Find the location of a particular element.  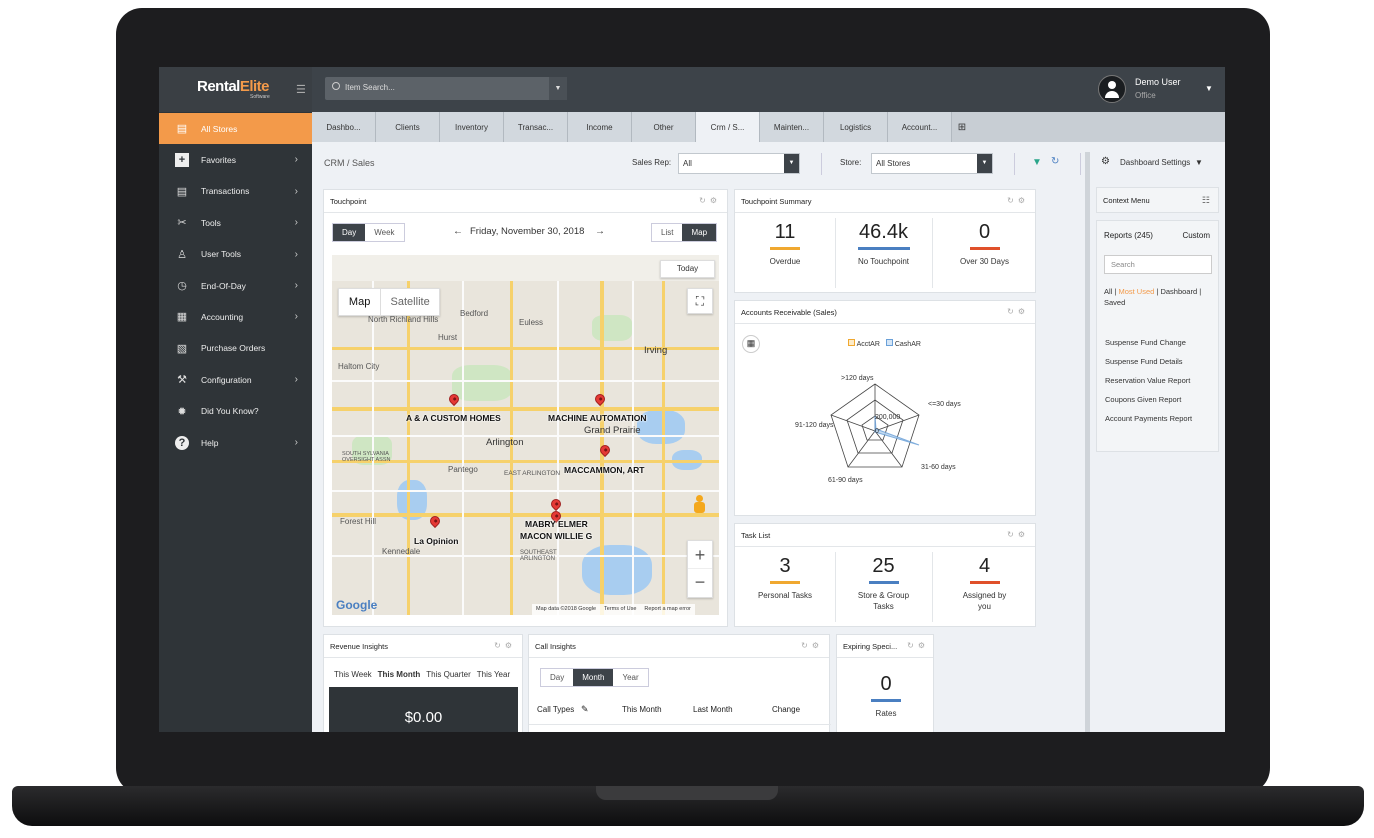

sidebar-item-help: ? Help › is located at coordinates (235, 442).